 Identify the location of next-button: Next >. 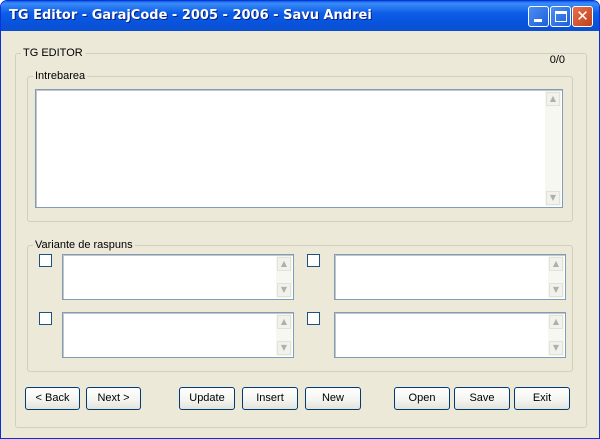
(113, 398).